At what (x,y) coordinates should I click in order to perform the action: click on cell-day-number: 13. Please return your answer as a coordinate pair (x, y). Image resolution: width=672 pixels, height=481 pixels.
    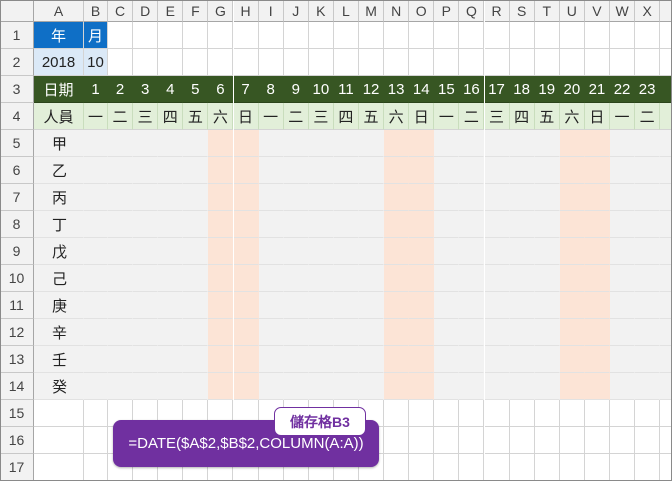
    Looking at the image, I should click on (397, 89).